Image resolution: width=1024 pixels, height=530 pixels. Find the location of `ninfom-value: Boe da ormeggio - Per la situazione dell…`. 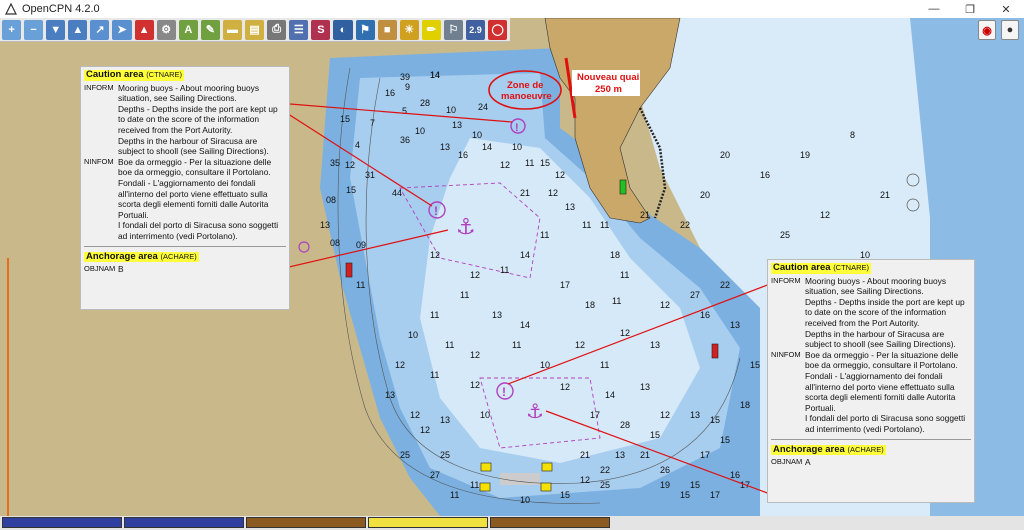

ninfom-value: Boe da ormeggio - Per la situazione dell… is located at coordinates (198, 198).